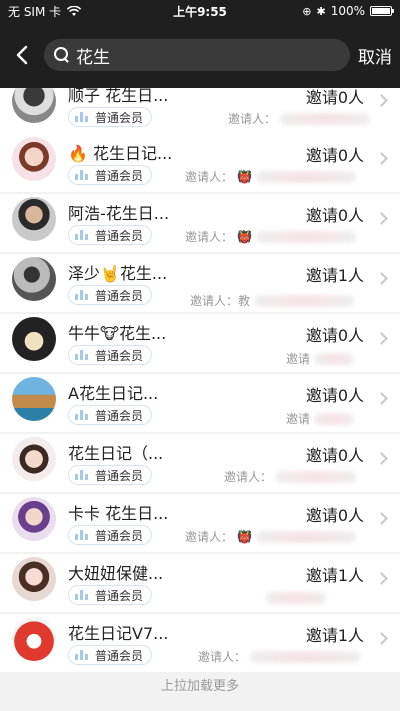 The height and width of the screenshot is (711, 400). I want to click on list-item: 阿浩-花生日... 普通会员 邀请0人 邀请人： 👹, so click(200, 223).